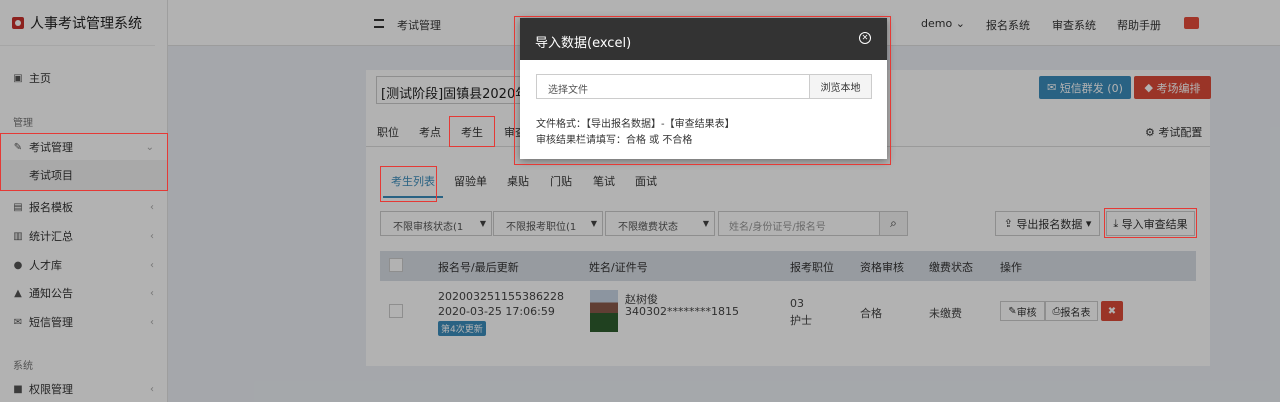 This screenshot has width=1280, height=402. I want to click on modal-header: 导入数据(excel) ✕, so click(703, 39).